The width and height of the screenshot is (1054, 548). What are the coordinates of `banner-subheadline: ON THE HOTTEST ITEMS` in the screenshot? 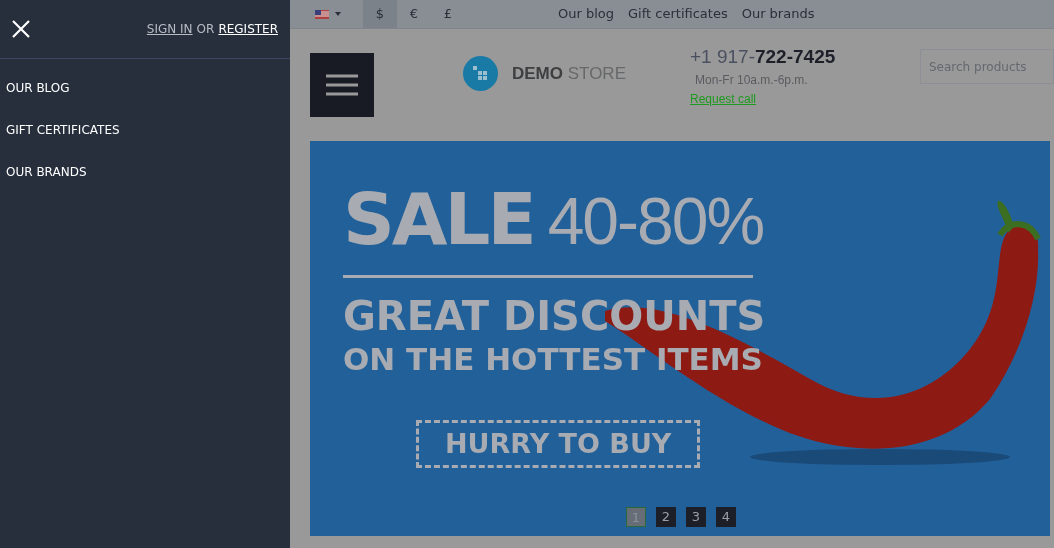 It's located at (553, 359).